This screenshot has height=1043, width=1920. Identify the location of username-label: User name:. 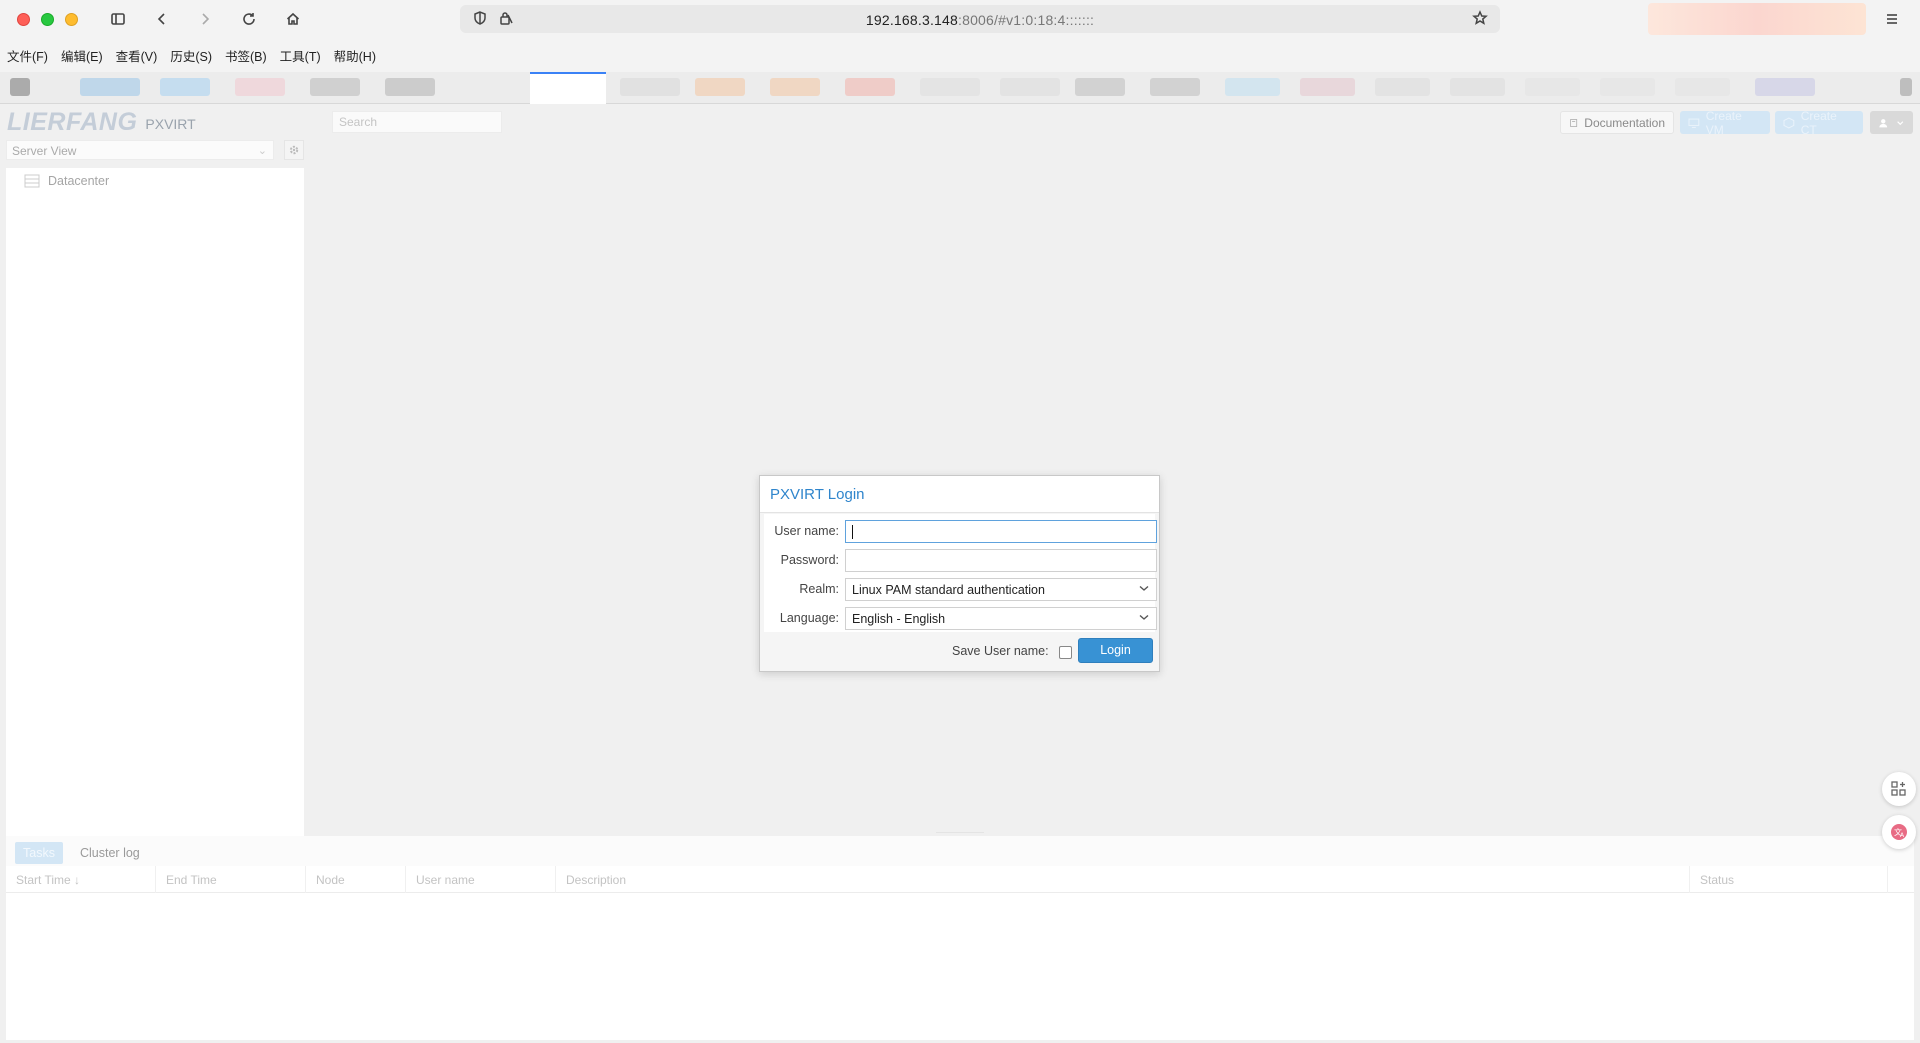
(806, 531).